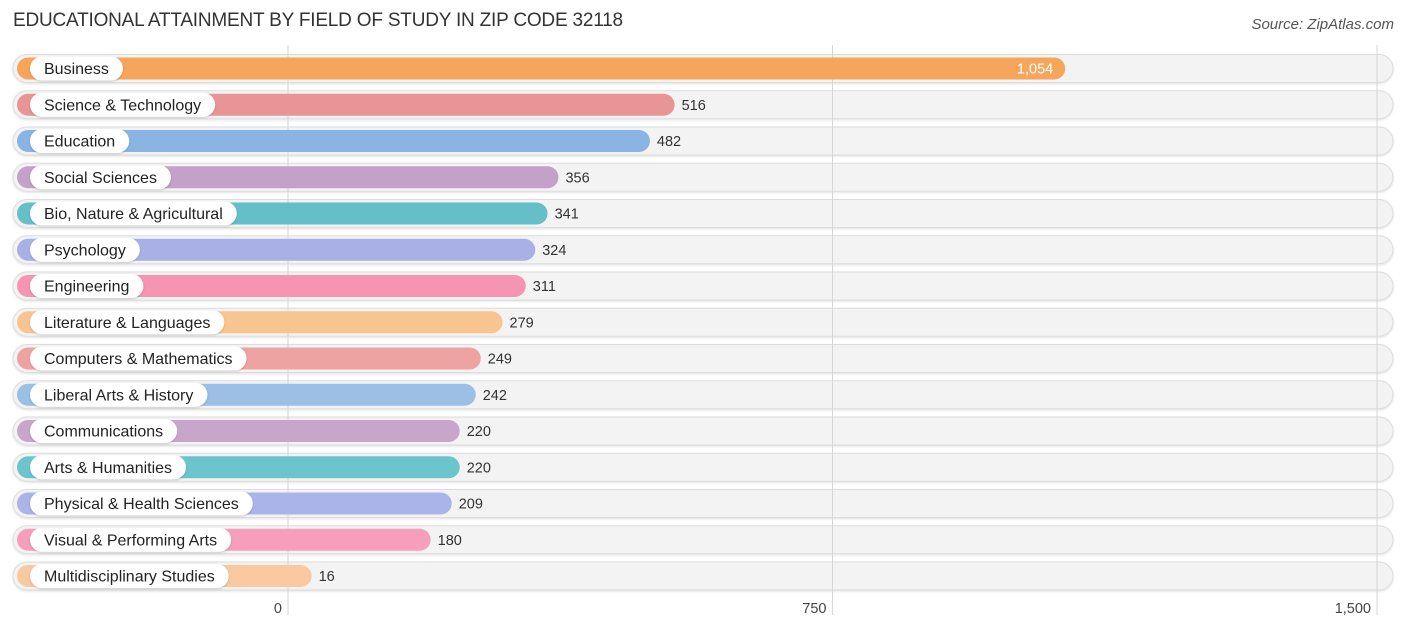 The height and width of the screenshot is (631, 1406). What do you see at coordinates (262, 394) in the screenshot?
I see `bar-group: Liberal Arts & History 242` at bounding box center [262, 394].